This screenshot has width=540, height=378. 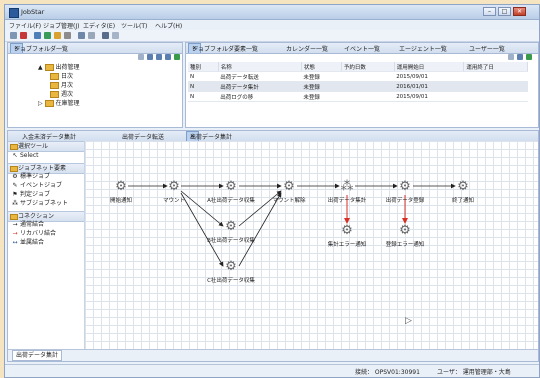 What do you see at coordinates (273, 355) in the screenshot?
I see `editor-bottom-tabbar: 出荷データ集計` at bounding box center [273, 355].